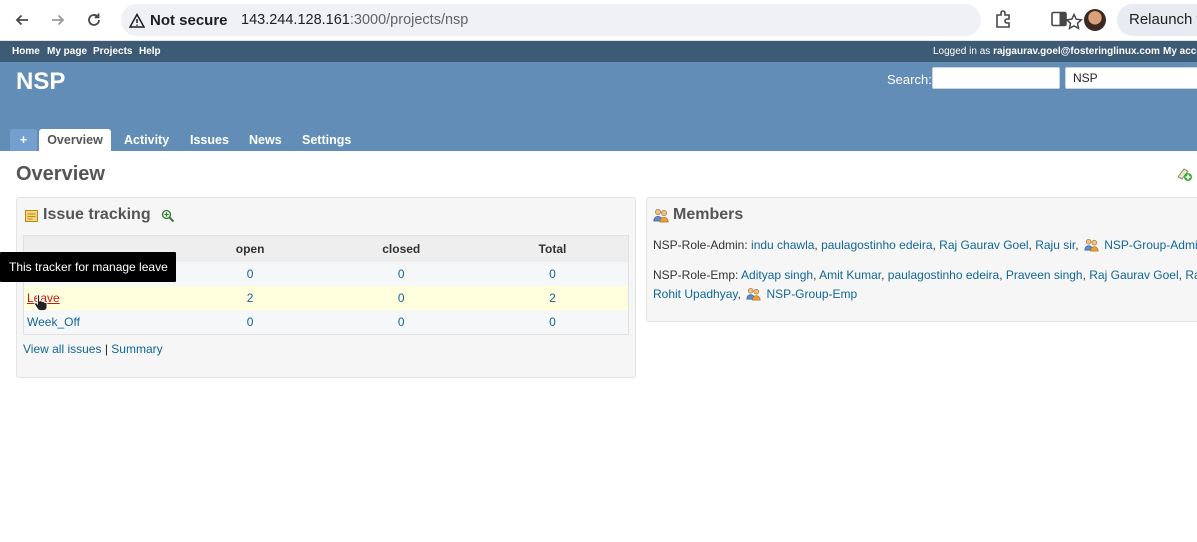  Describe the element at coordinates (782, 245) in the screenshot. I see `member-link: indu chawla` at that location.